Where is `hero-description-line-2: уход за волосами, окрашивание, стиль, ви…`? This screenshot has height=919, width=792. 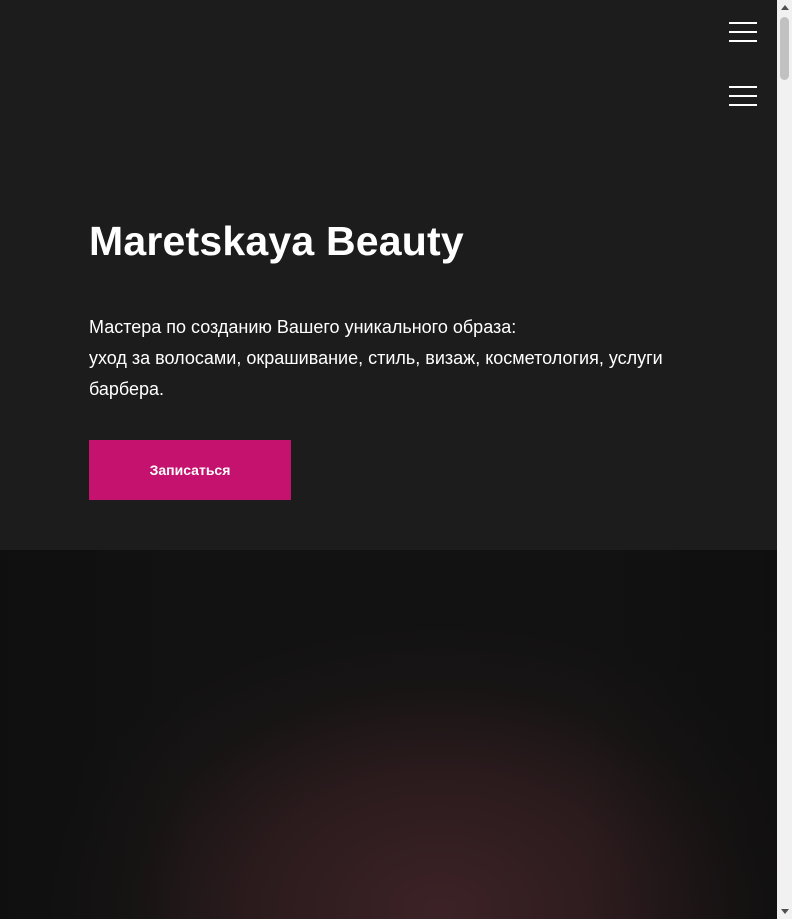
hero-description-line-2: уход за волосами, окрашивание, стиль, ви… is located at coordinates (376, 373).